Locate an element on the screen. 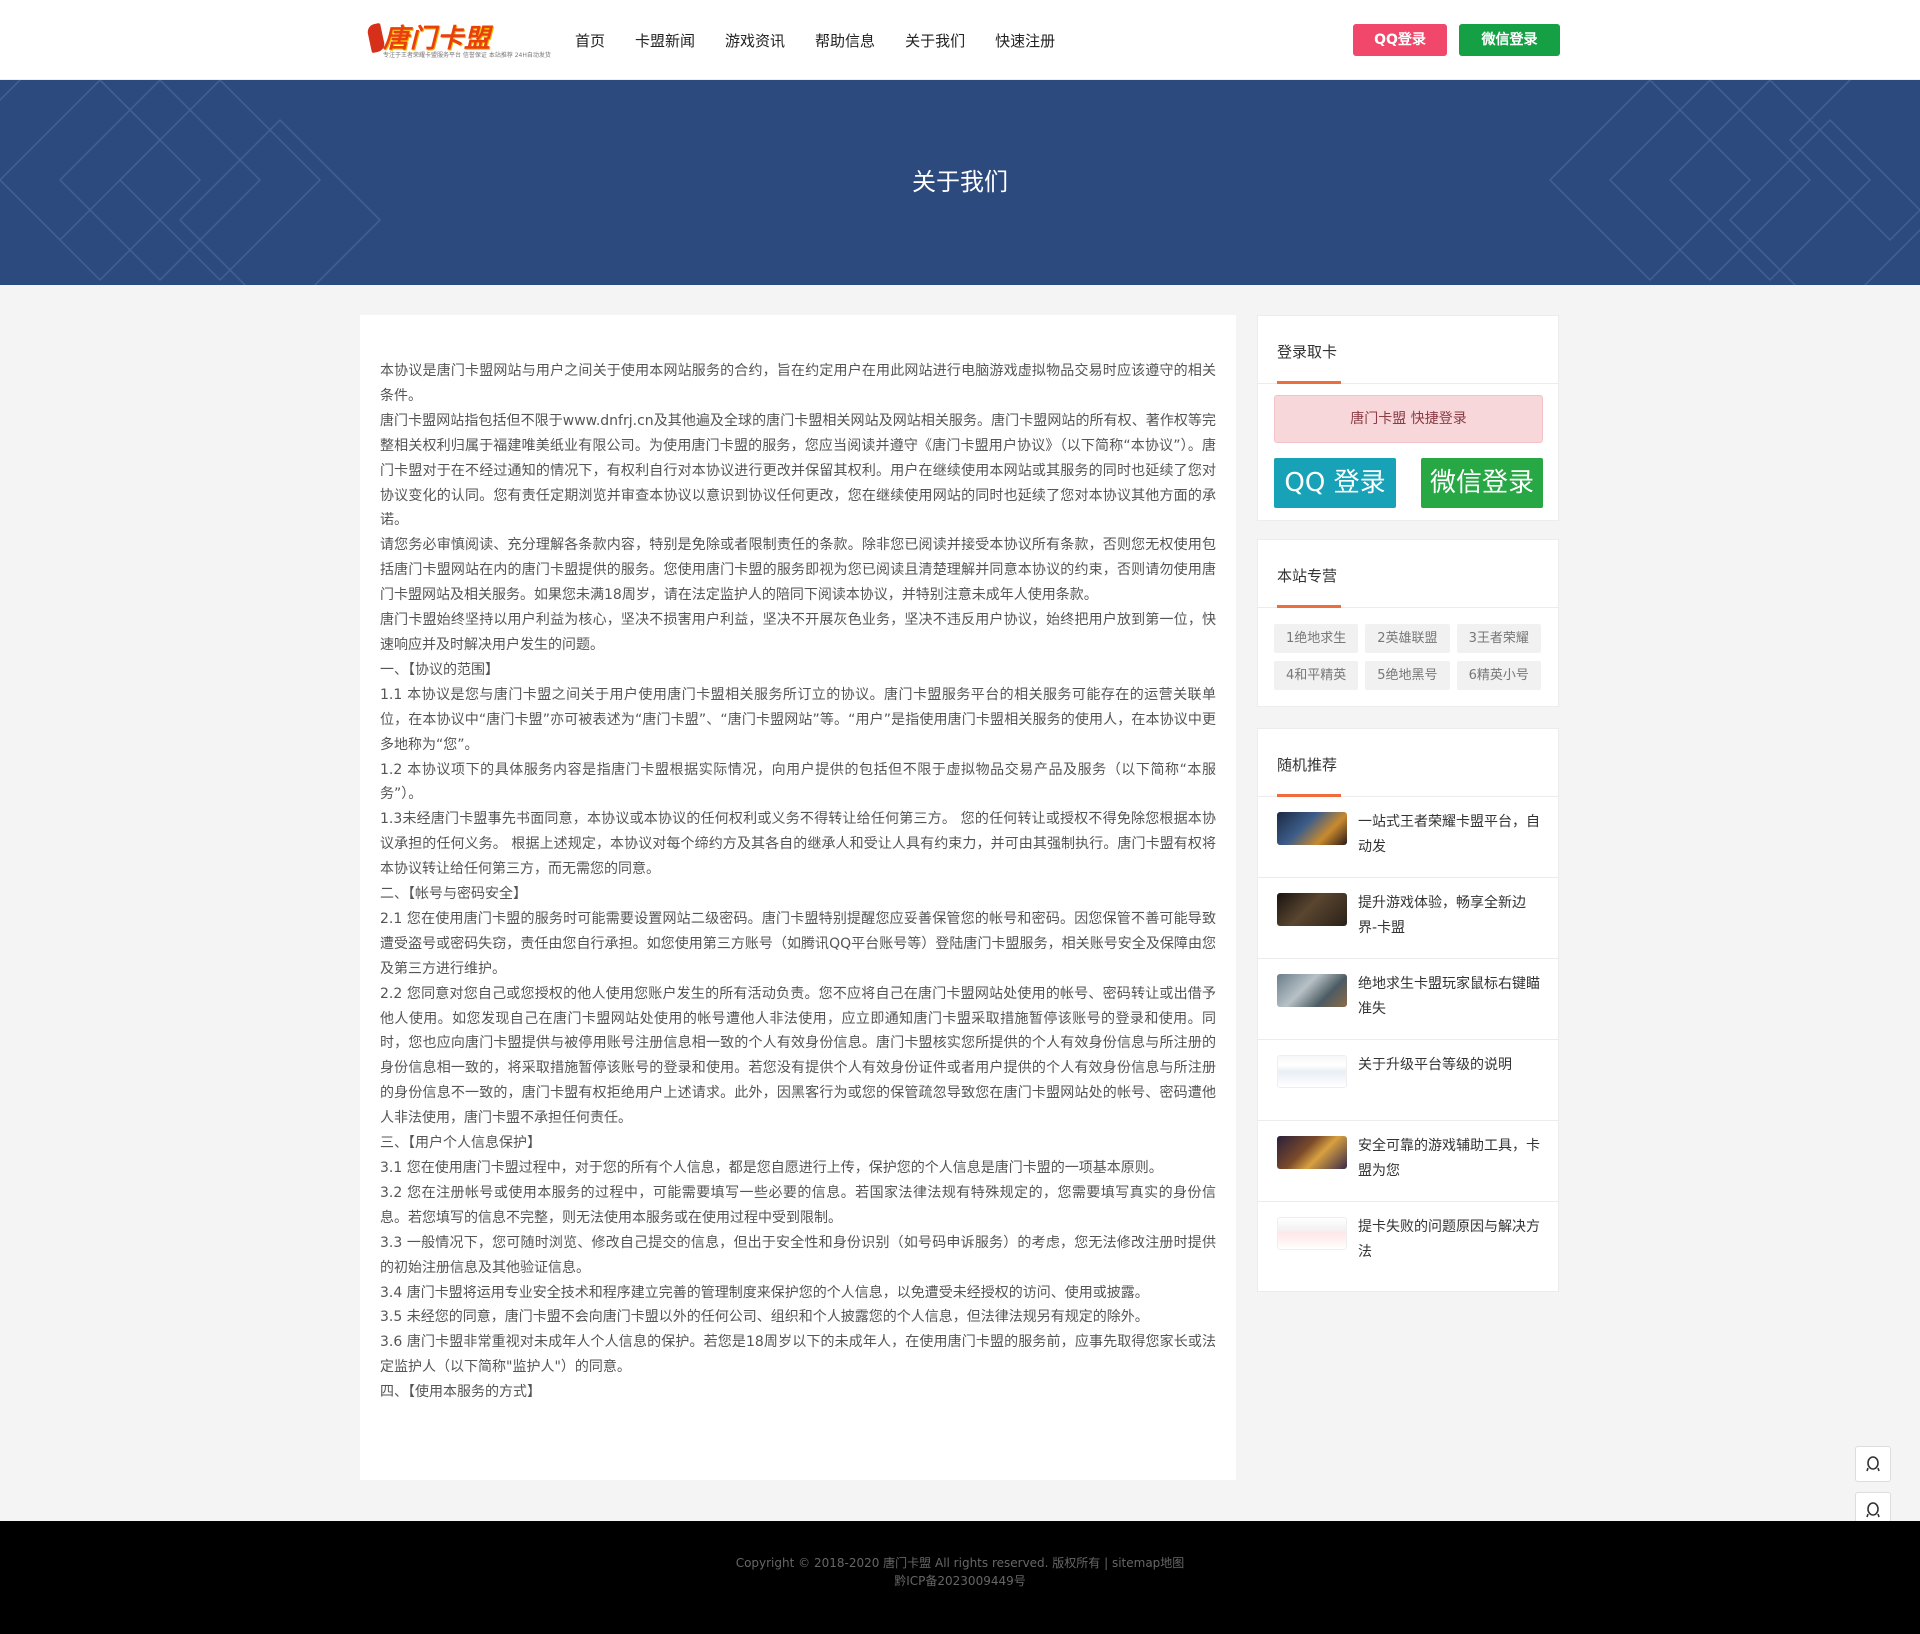  nav-game-info: 游戏资讯 is located at coordinates (755, 40).